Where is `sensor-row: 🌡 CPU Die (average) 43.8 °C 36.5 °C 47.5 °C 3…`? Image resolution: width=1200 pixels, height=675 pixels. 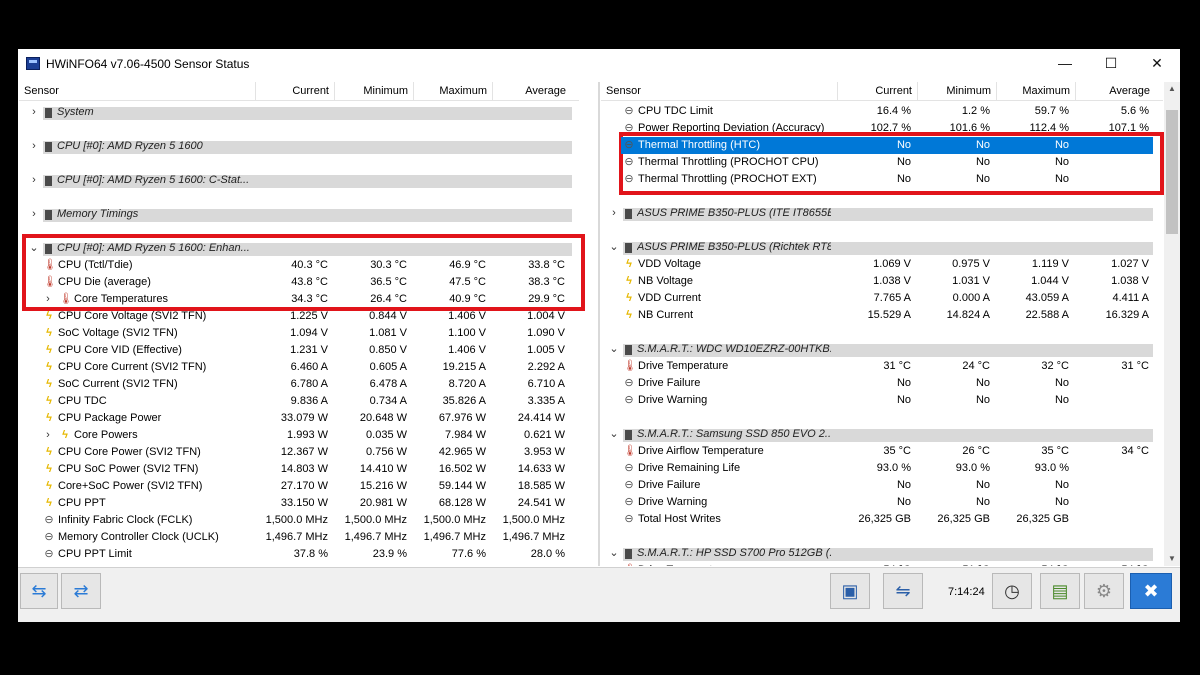
sensor-row: 🌡 CPU Die (average) 43.8 °C 36.5 °C 47.5 °C 3… is located at coordinates (299, 282).